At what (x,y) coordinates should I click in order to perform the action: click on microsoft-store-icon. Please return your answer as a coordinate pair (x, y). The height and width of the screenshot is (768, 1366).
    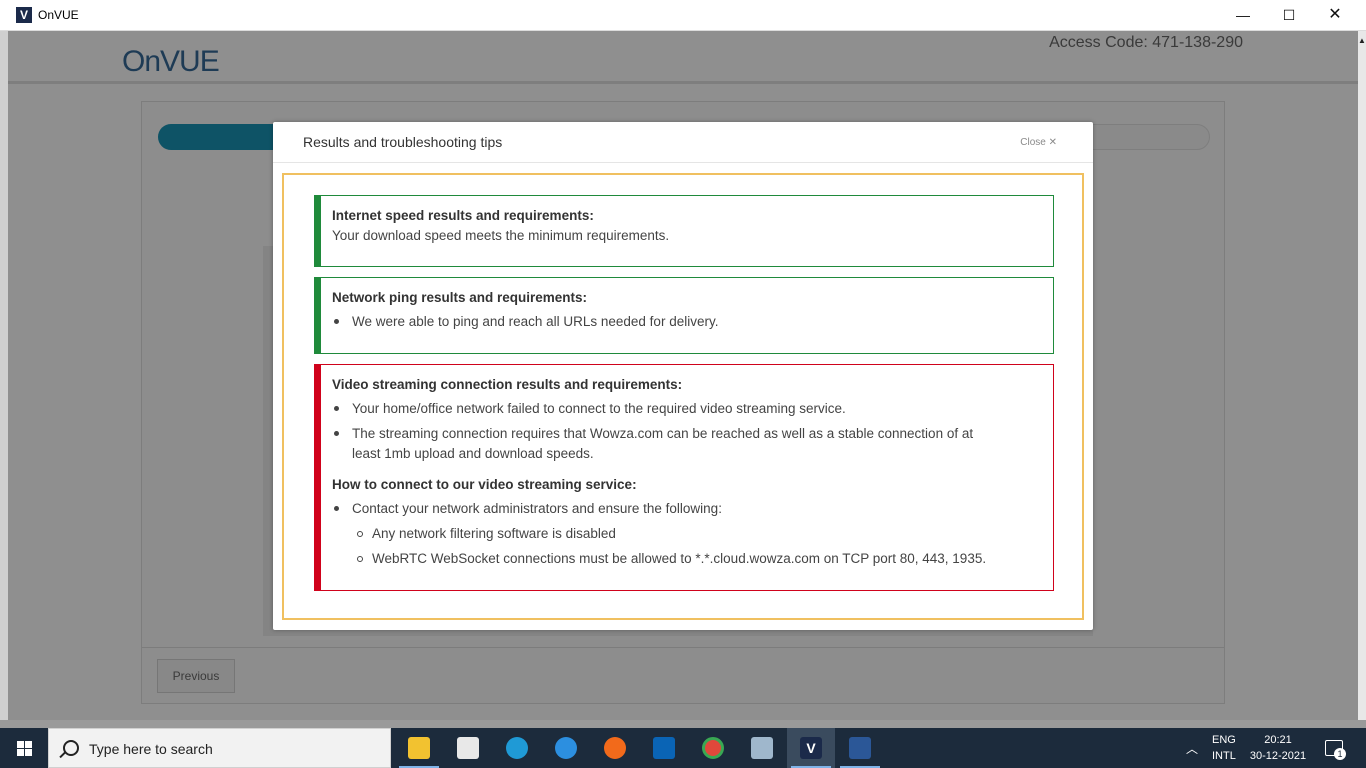
    Looking at the image, I should click on (468, 748).